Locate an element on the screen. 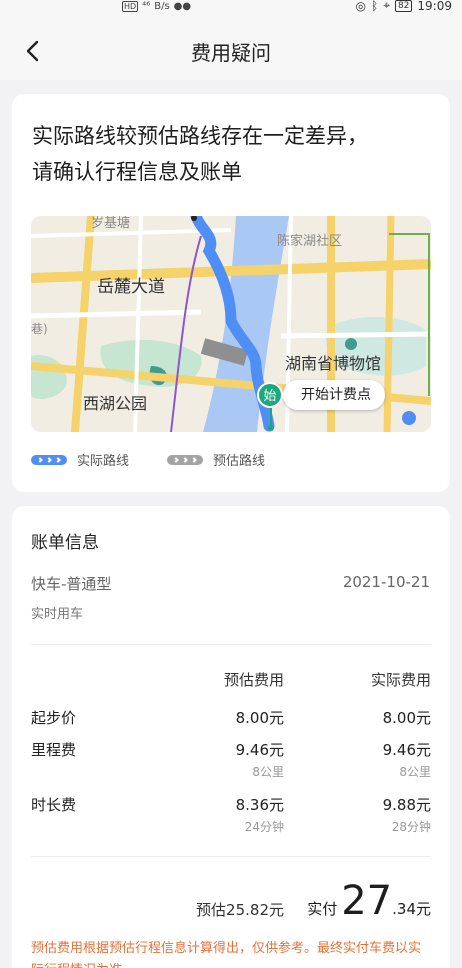  map-label-museum: 湖南省博物馆 is located at coordinates (333, 363).